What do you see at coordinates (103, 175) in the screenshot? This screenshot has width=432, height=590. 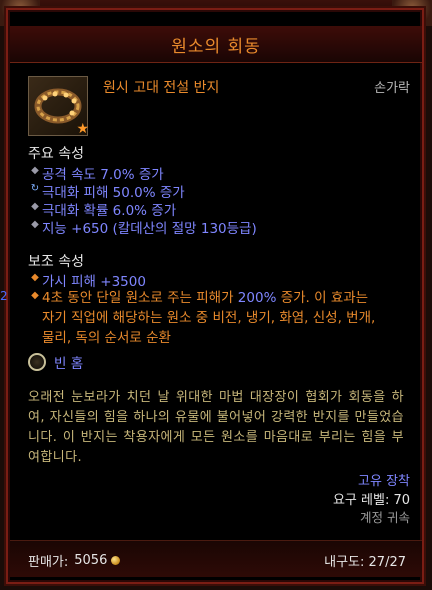 I see `primary-stat-text: 공격 속도 7.0% 증가` at bounding box center [103, 175].